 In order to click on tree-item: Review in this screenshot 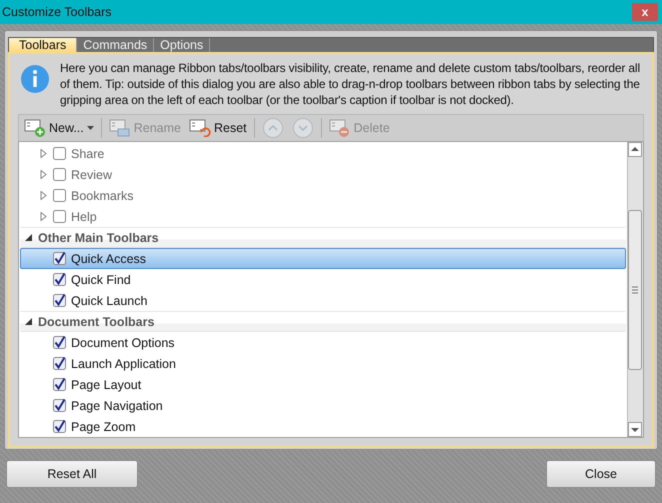, I will do `click(323, 174)`.